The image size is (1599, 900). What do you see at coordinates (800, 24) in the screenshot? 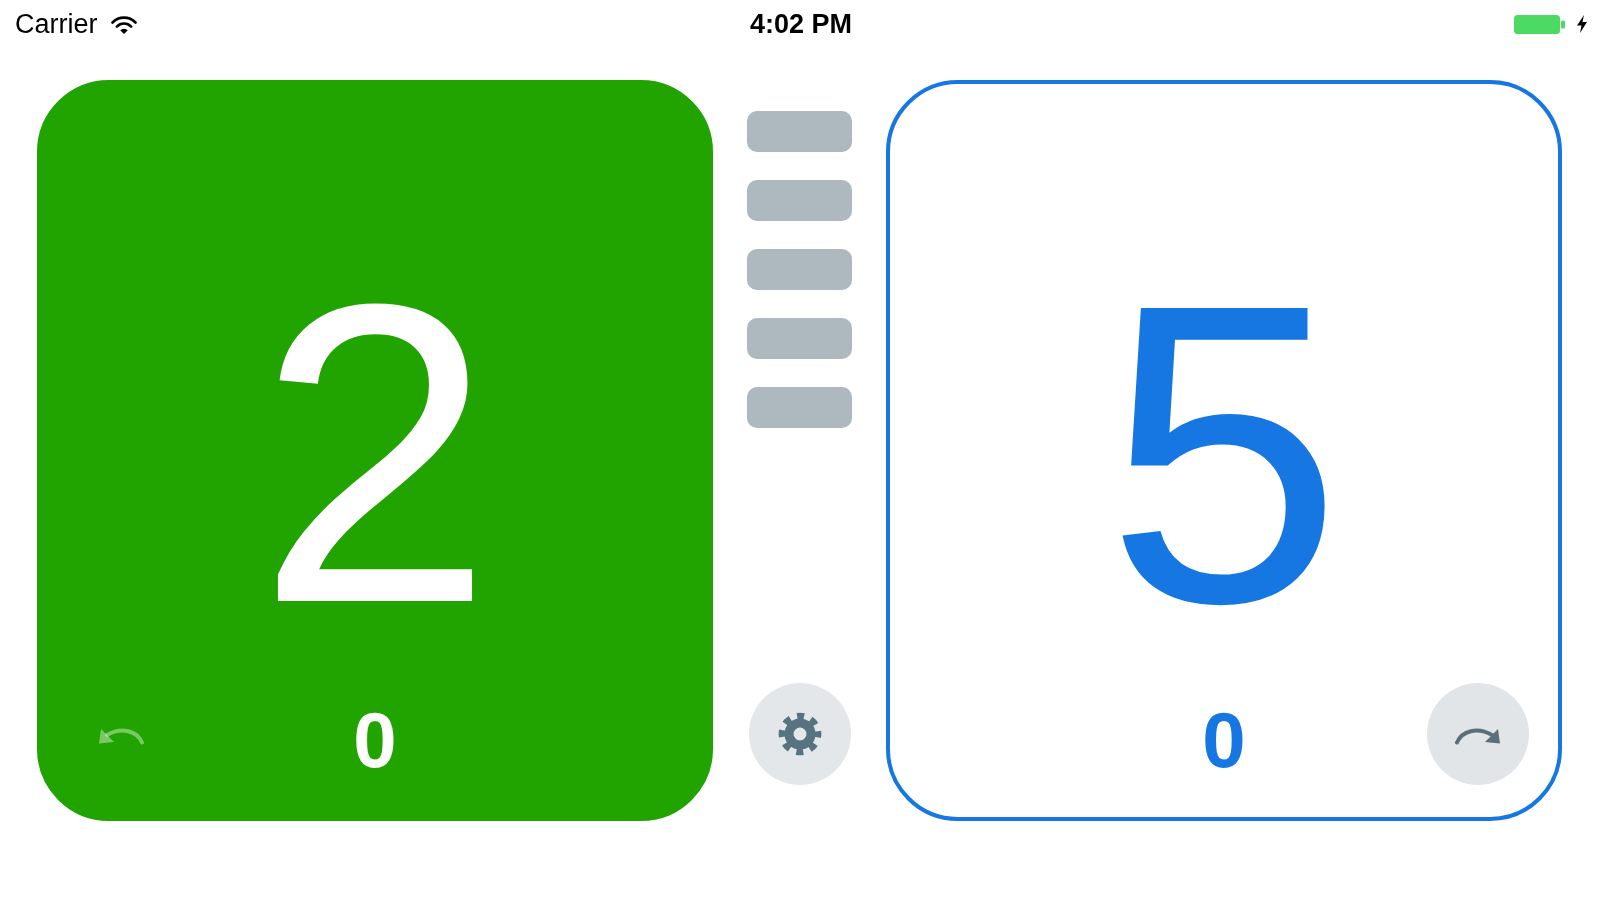
I see `clock-time: 4:02 PM` at bounding box center [800, 24].